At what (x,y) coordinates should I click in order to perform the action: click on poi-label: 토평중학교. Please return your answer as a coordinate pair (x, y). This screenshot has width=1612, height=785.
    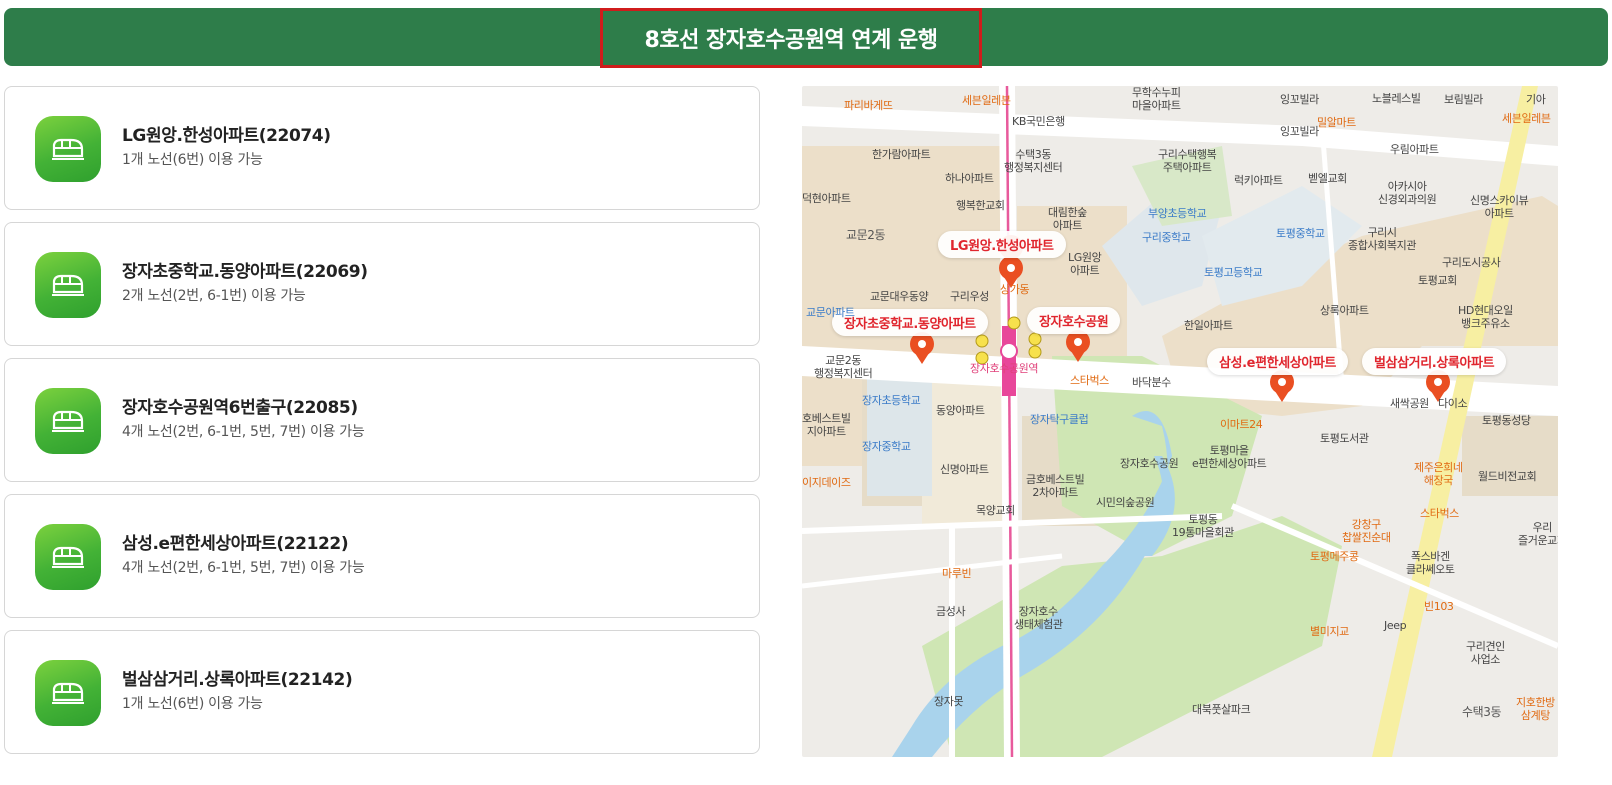
    Looking at the image, I should click on (1300, 233).